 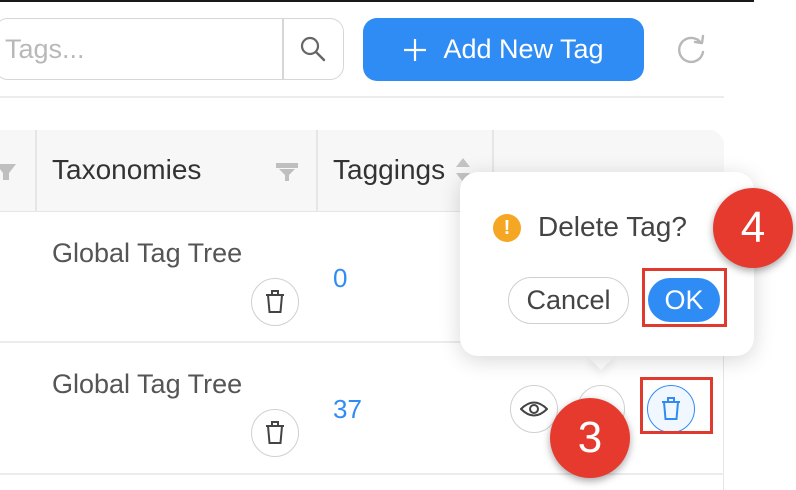 I want to click on step-badge-4: 4, so click(x=753, y=228).